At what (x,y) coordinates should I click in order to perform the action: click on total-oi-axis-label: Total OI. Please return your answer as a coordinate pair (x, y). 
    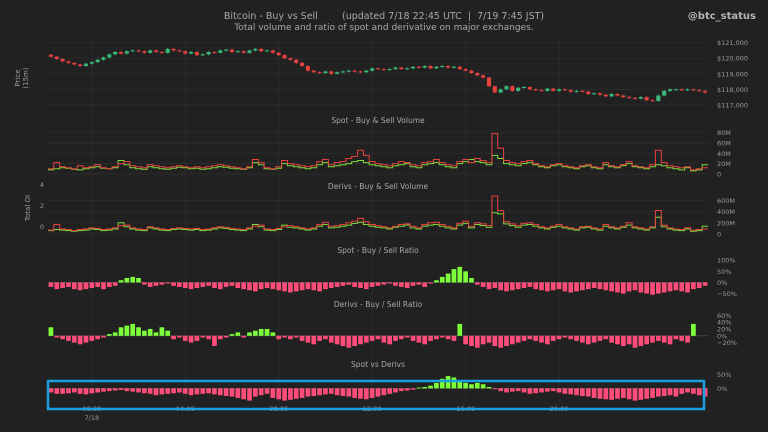
    Looking at the image, I should click on (28, 208).